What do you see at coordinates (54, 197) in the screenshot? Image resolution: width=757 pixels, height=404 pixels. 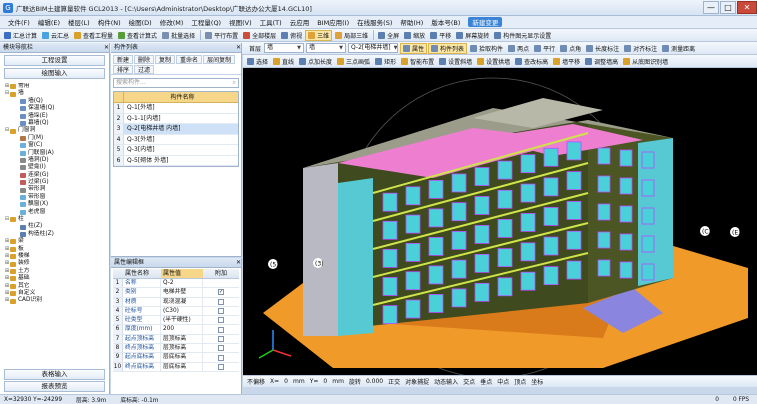 I see `tree-node: 带形窗` at bounding box center [54, 197].